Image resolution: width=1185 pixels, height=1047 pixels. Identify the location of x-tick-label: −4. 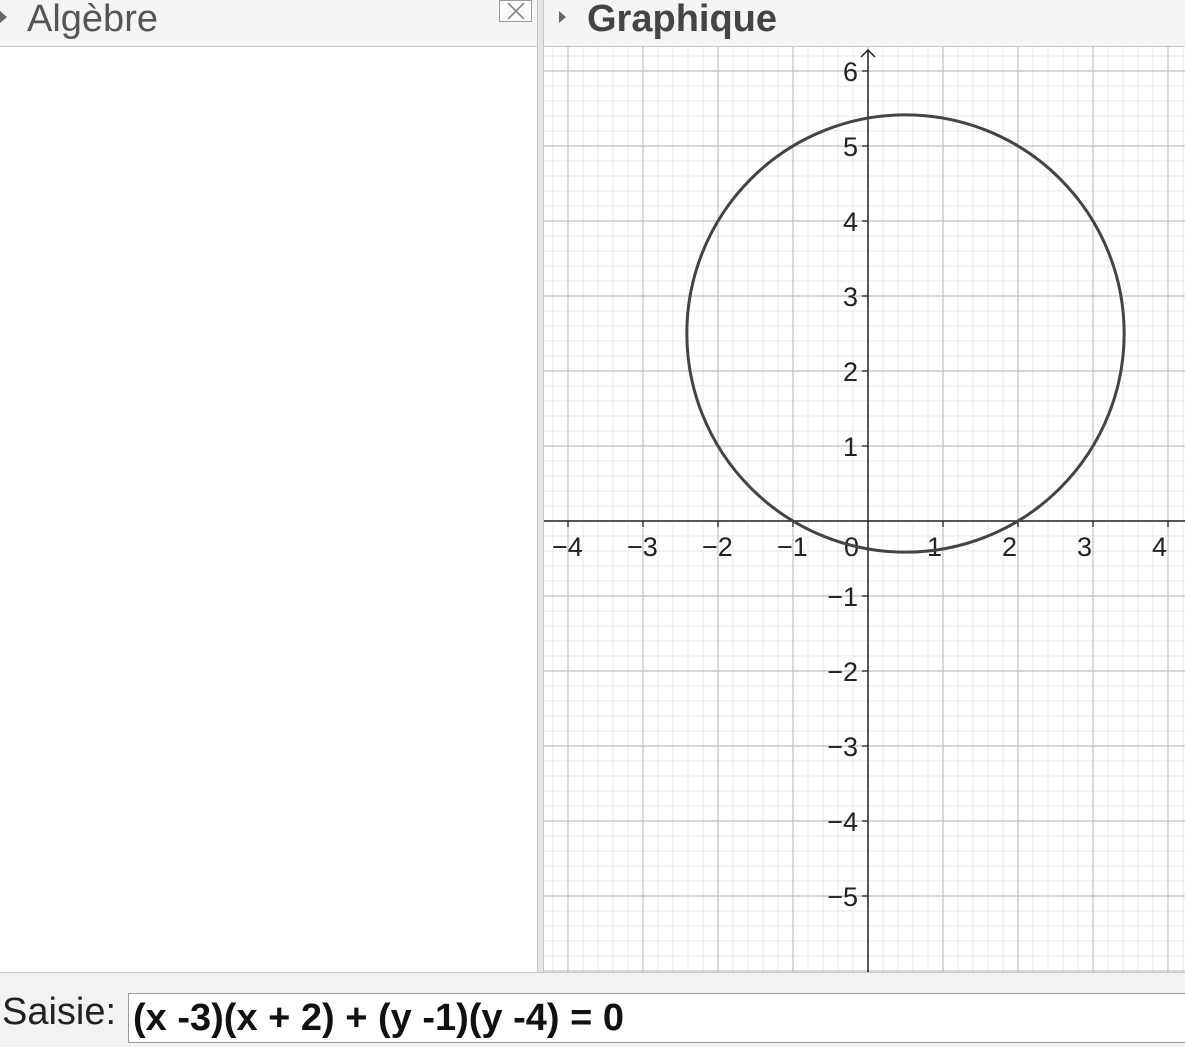
(567, 547).